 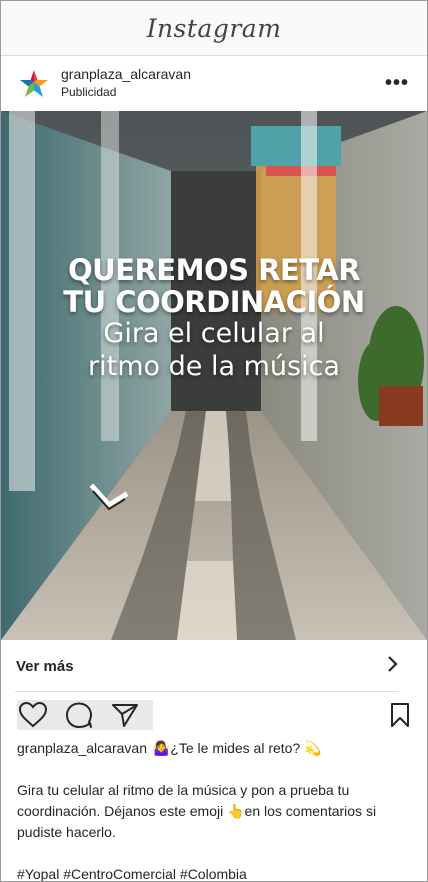 I want to click on action-group, so click(x=85, y=715).